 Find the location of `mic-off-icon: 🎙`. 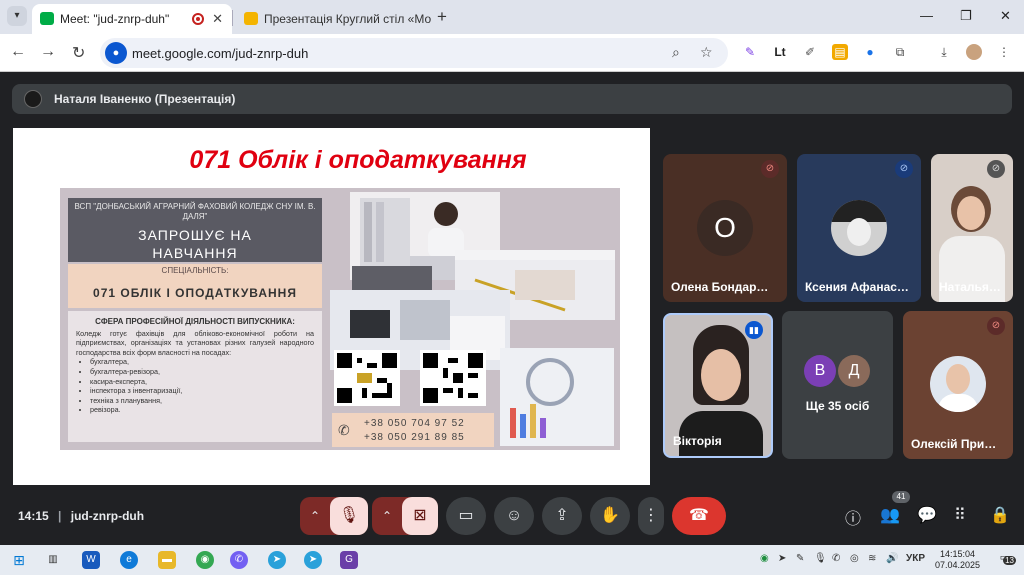

mic-off-icon: 🎙 is located at coordinates (349, 516).